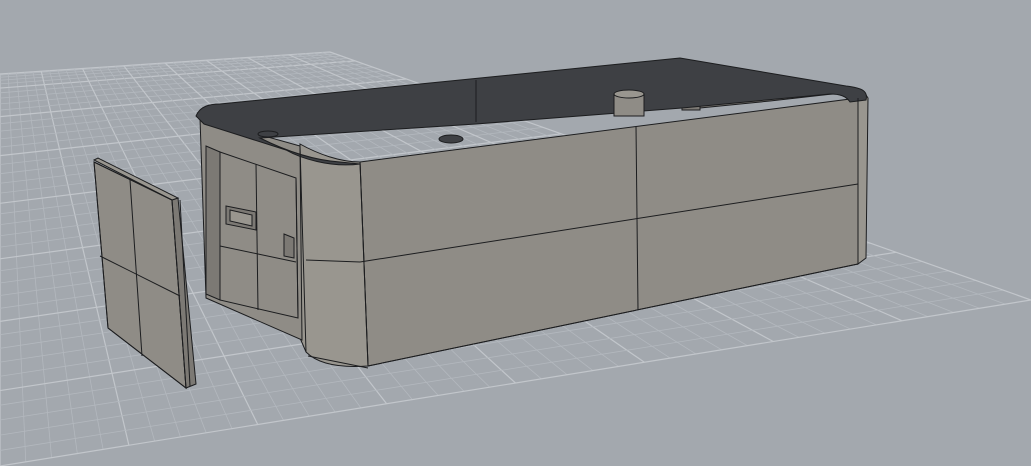  Describe the element at coordinates (289, 246) in the screenshot. I see `side-notch-cutout` at that location.